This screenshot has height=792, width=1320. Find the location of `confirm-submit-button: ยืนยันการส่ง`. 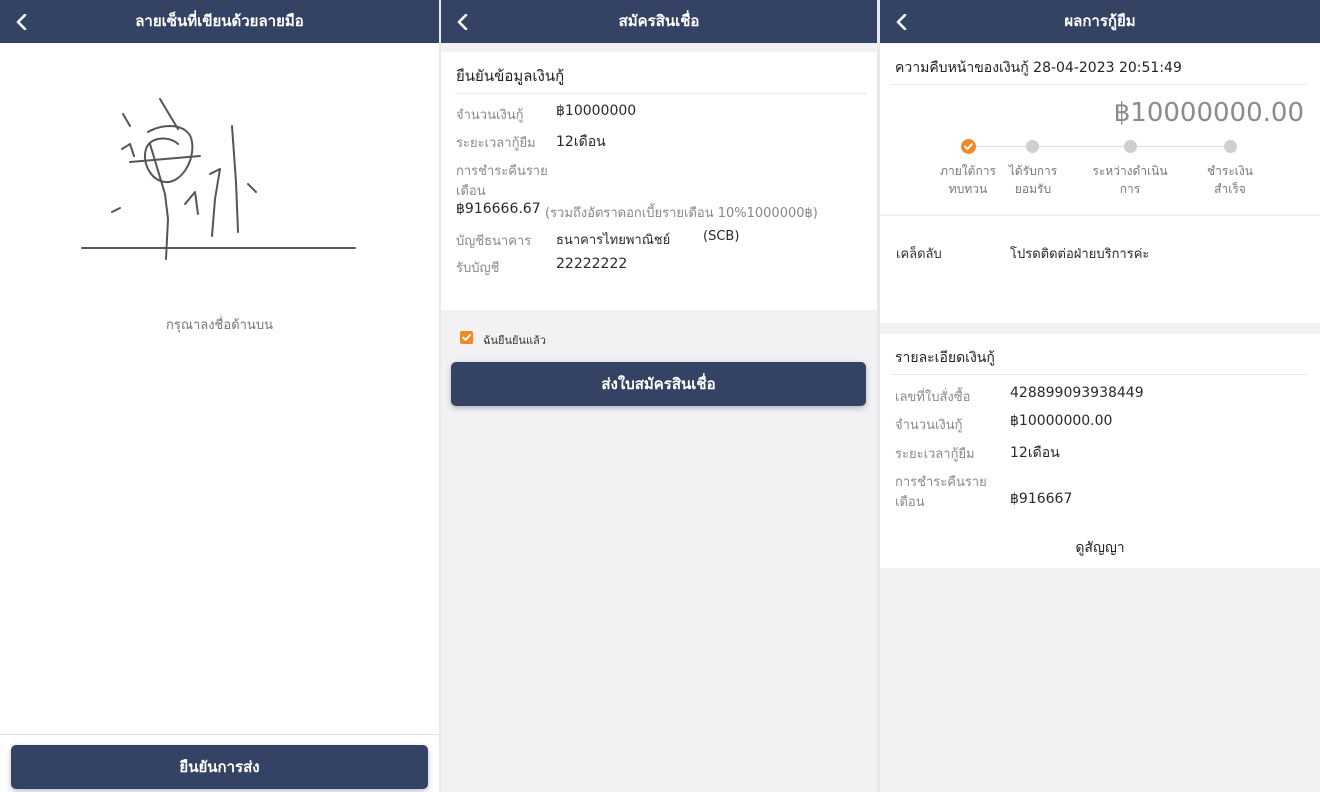

confirm-submit-button: ยืนยันการส่ง is located at coordinates (219, 767).